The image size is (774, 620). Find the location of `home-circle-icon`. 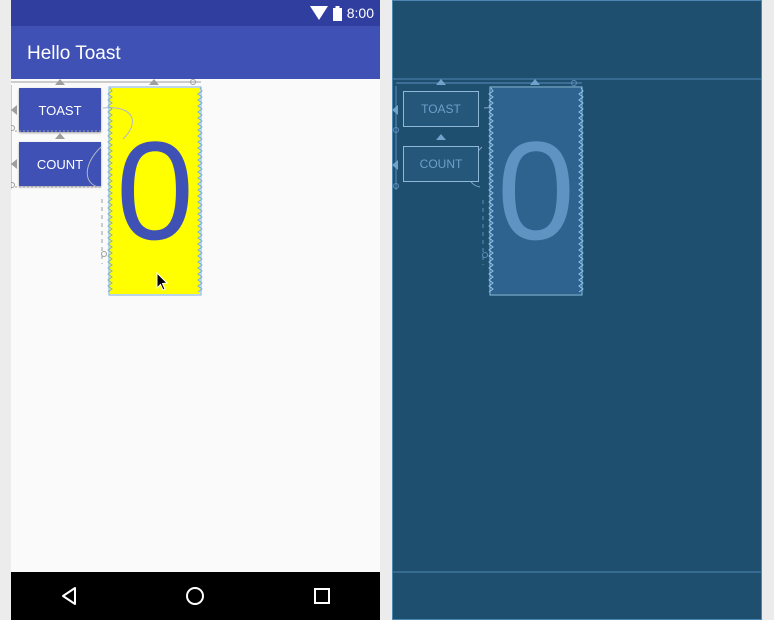

home-circle-icon is located at coordinates (195, 596).